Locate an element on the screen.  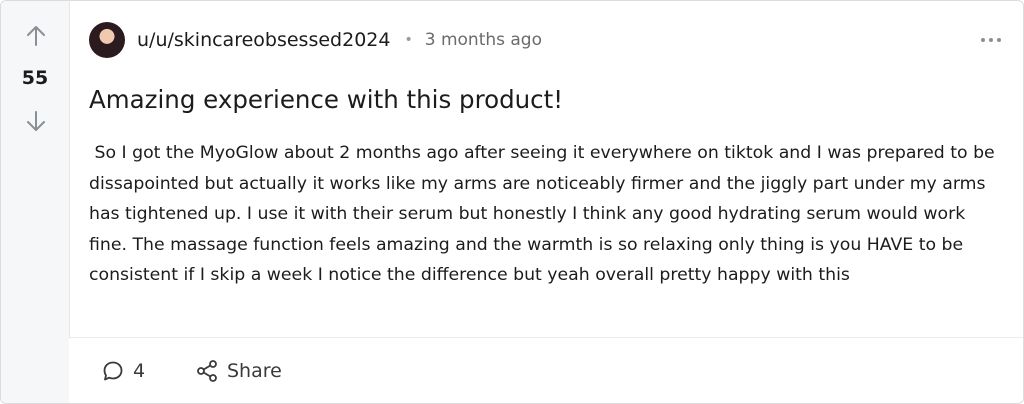
upvote-button is located at coordinates (36, 36).